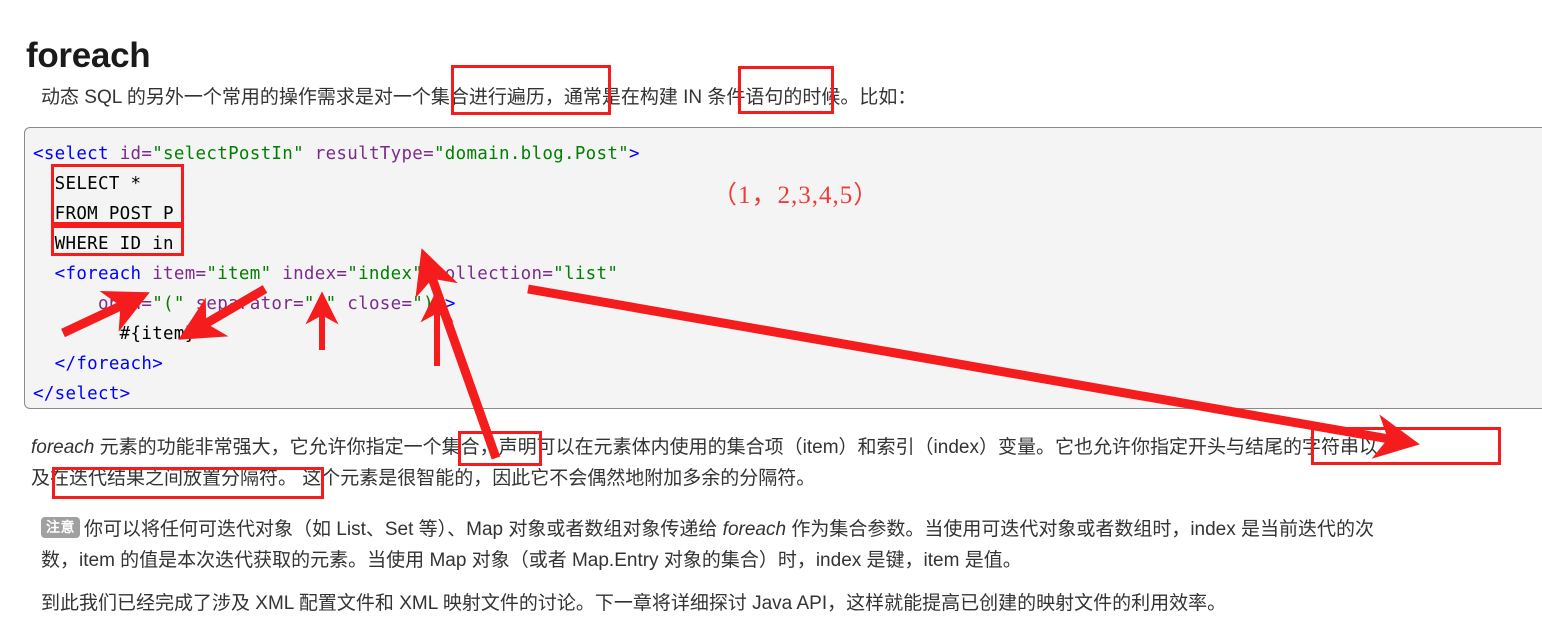 The image size is (1542, 644). I want to click on code-token-tag: </select>, so click(82, 394).